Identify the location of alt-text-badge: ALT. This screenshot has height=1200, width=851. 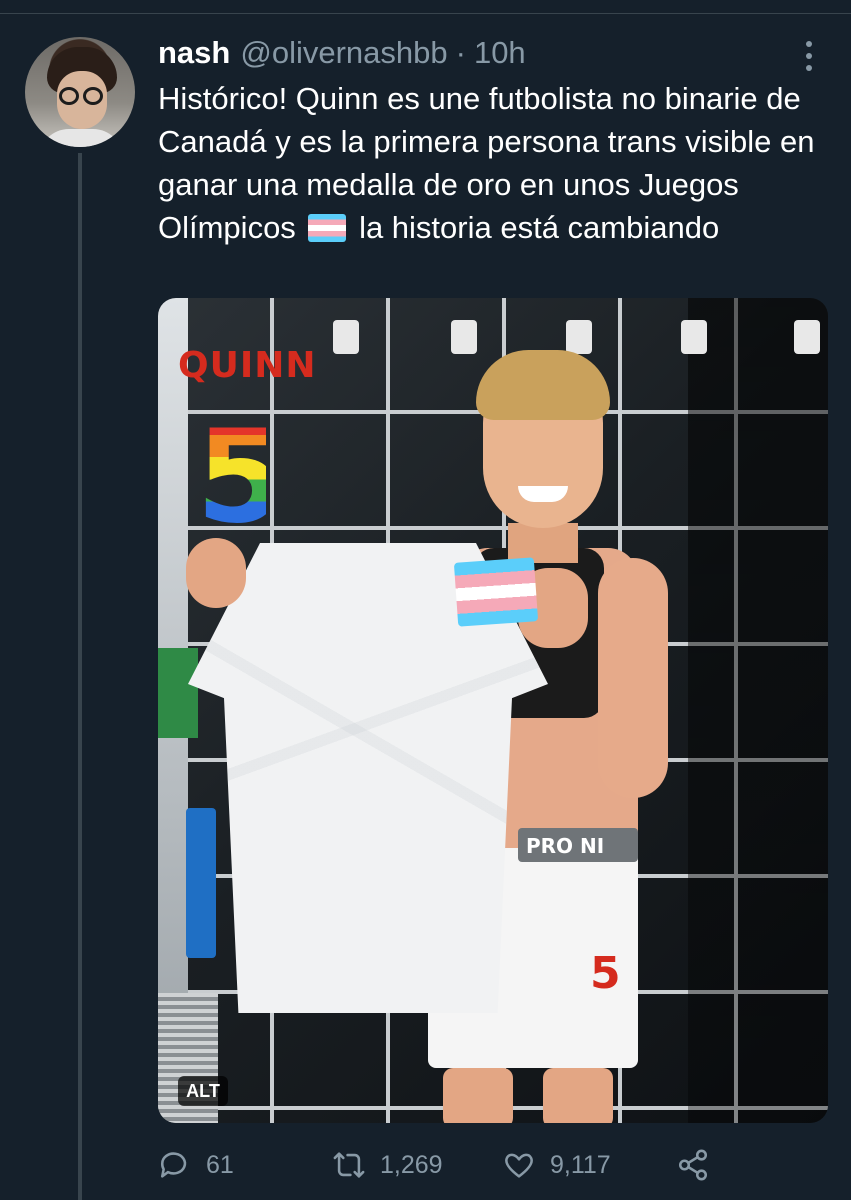
(203, 1091).